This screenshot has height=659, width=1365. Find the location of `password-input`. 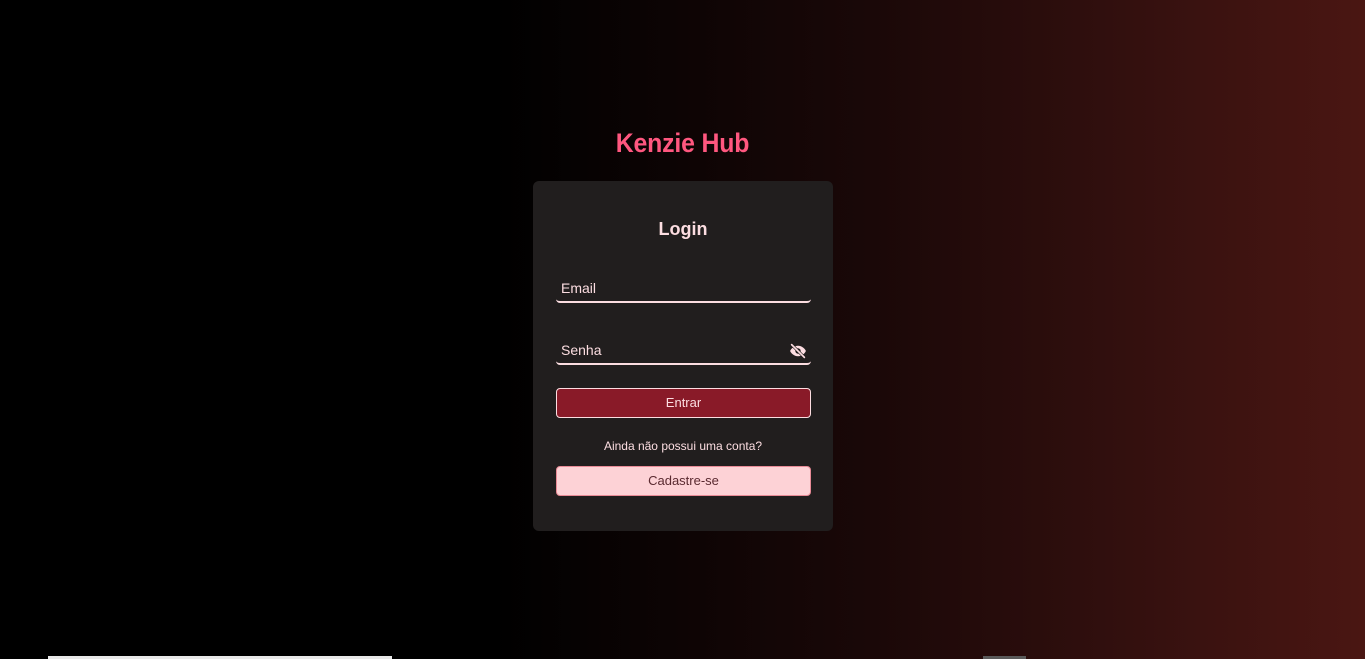

password-input is located at coordinates (683, 350).